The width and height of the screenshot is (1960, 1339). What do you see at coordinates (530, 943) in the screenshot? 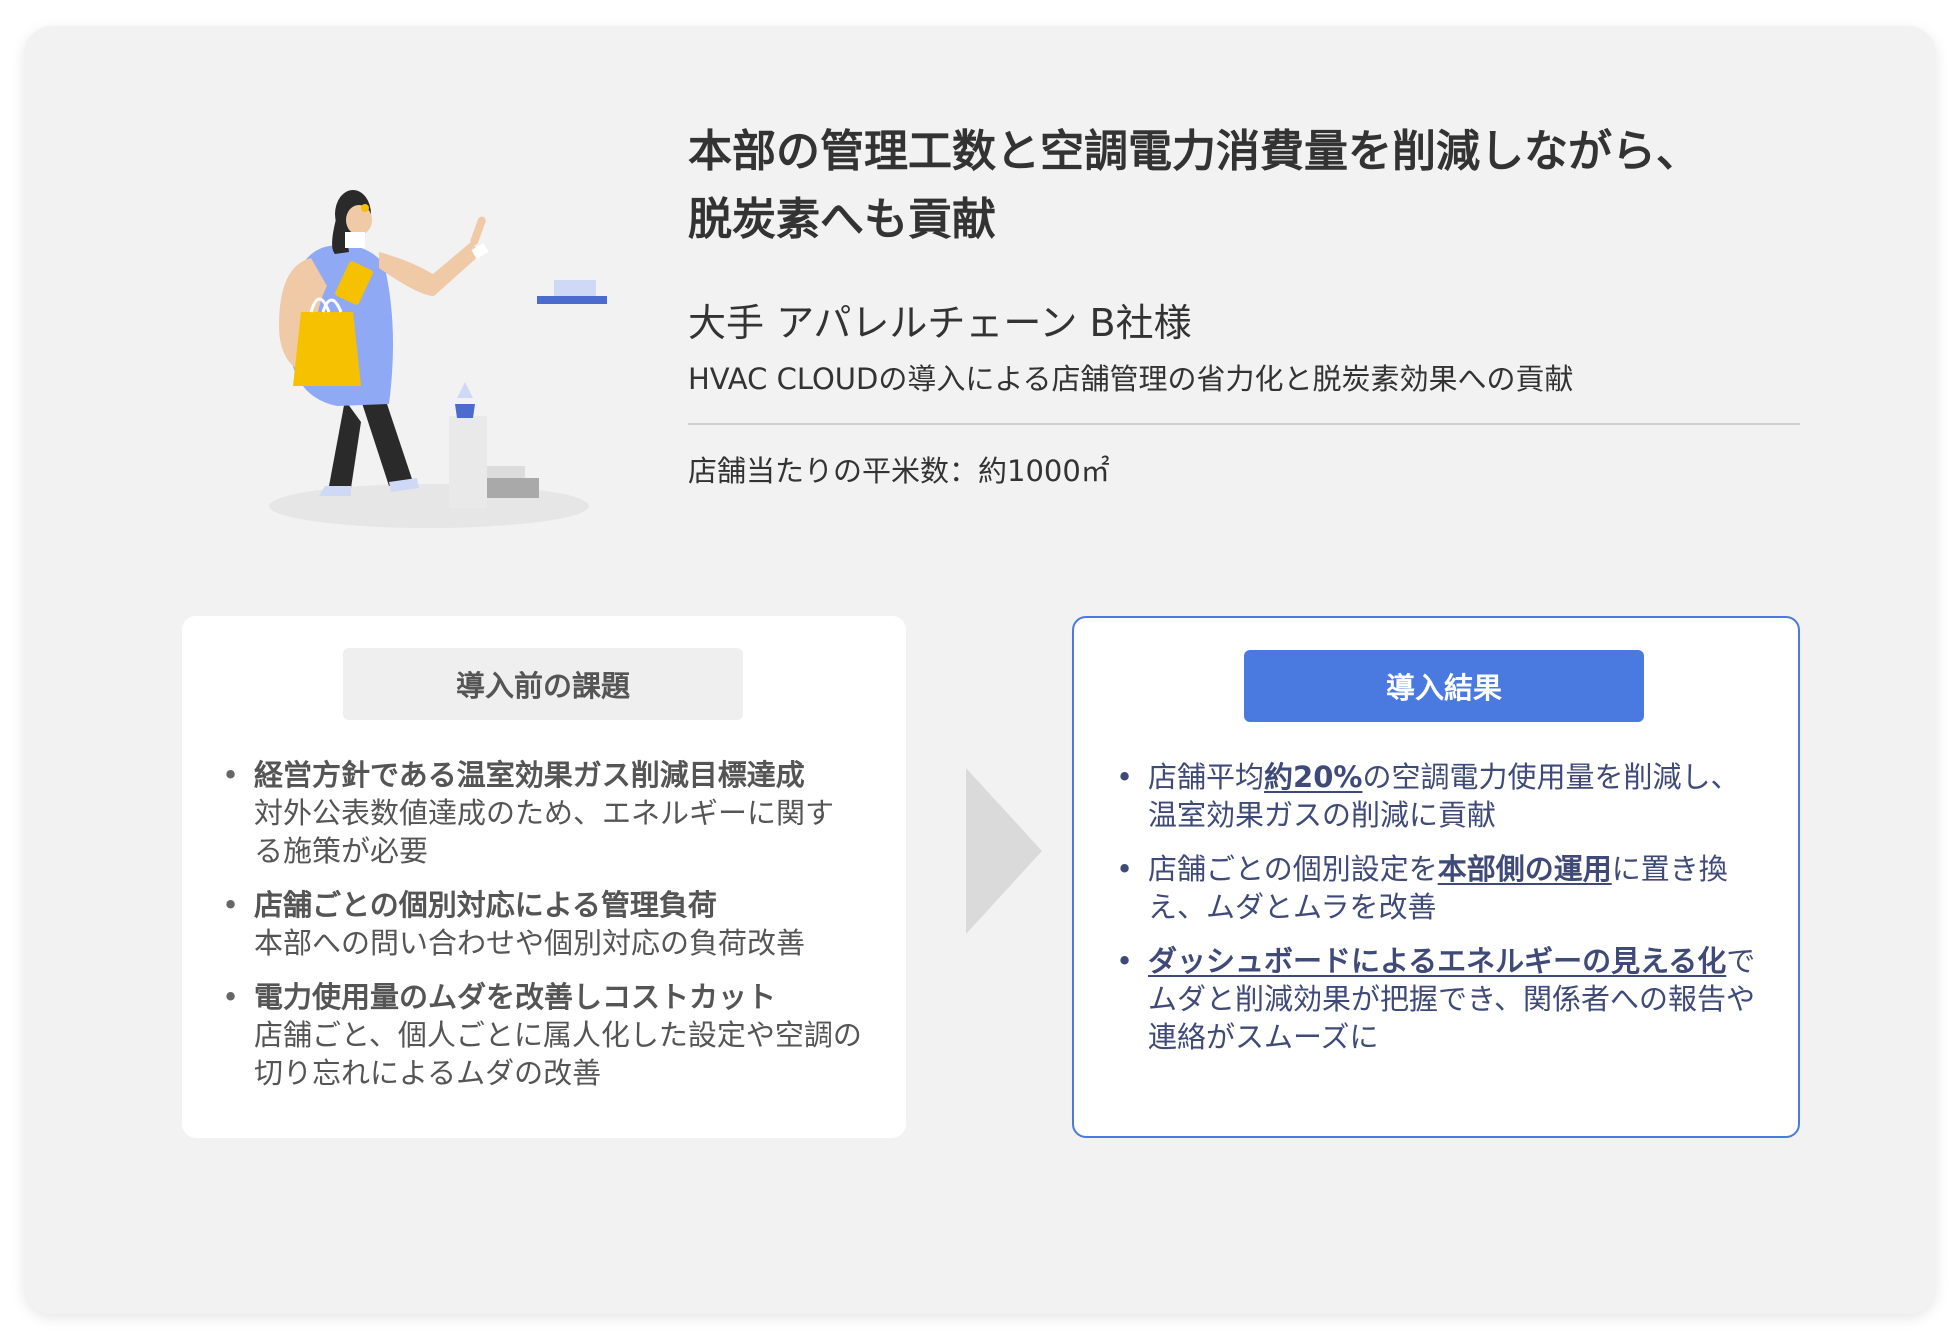
I see `item-body: 本部への問い合わせや個別対応の負荷改善` at bounding box center [530, 943].